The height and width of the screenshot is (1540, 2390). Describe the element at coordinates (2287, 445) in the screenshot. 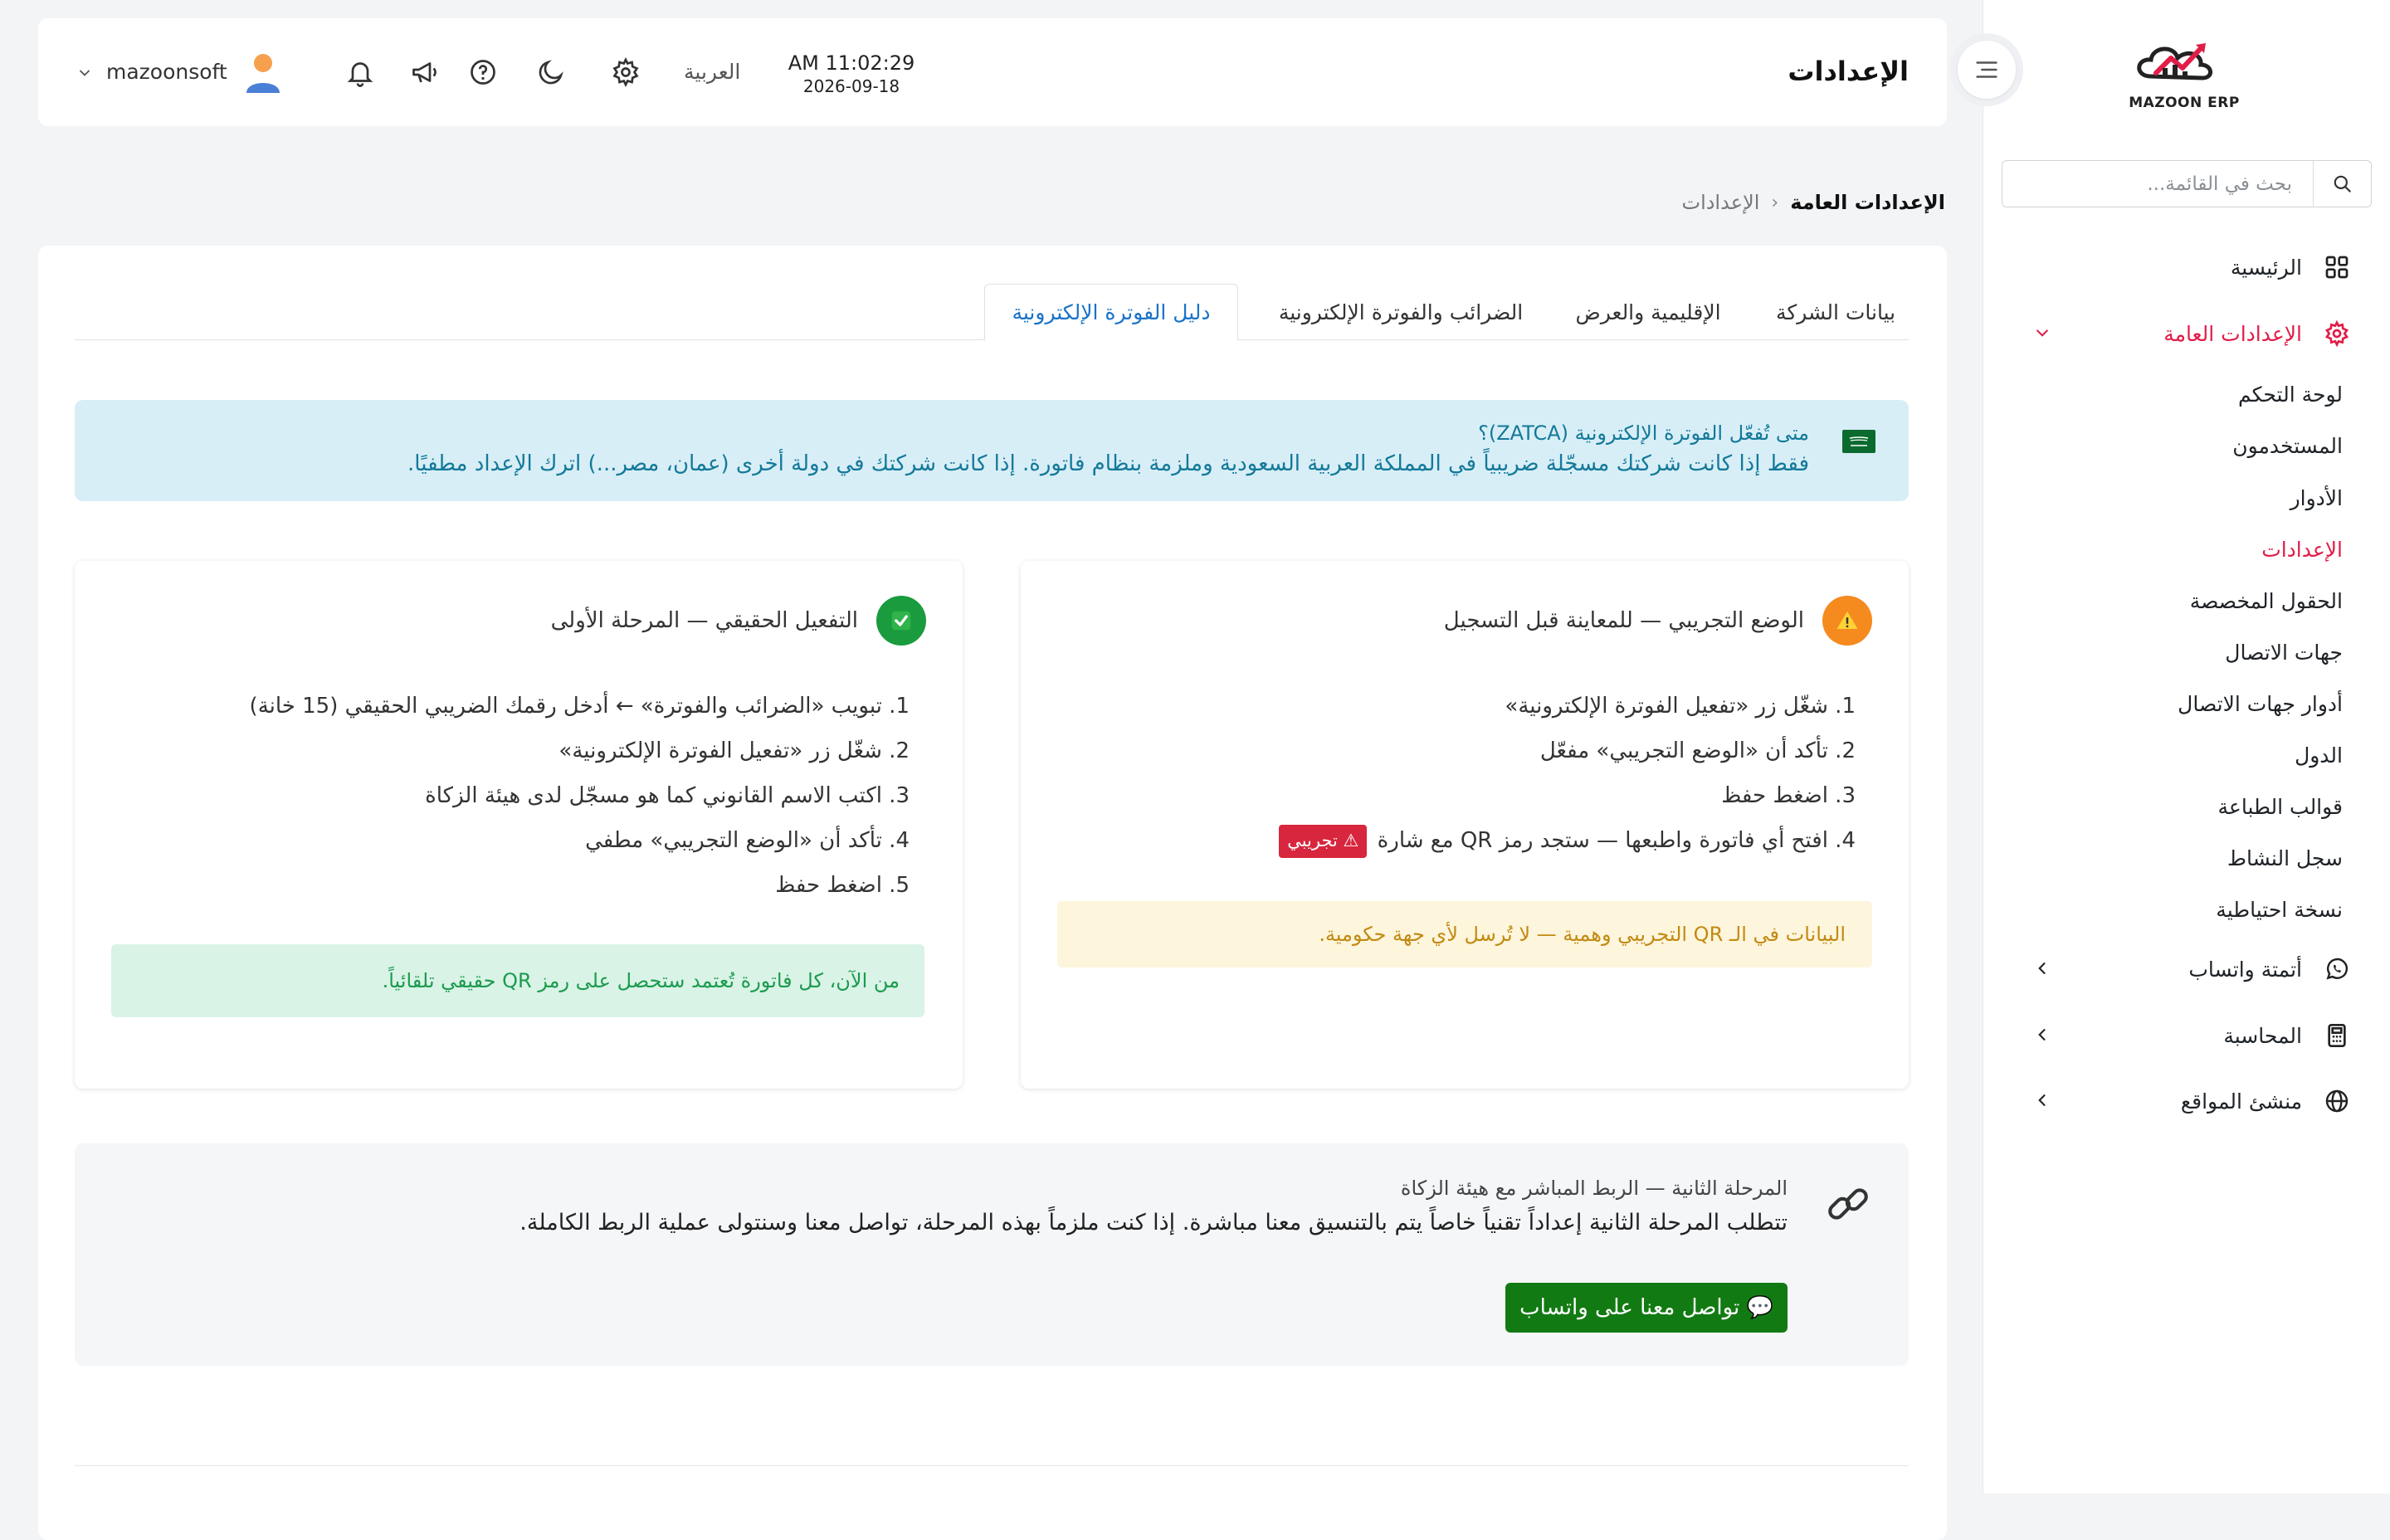

I see `sidebar-subitem-users: المستخدمون` at that location.